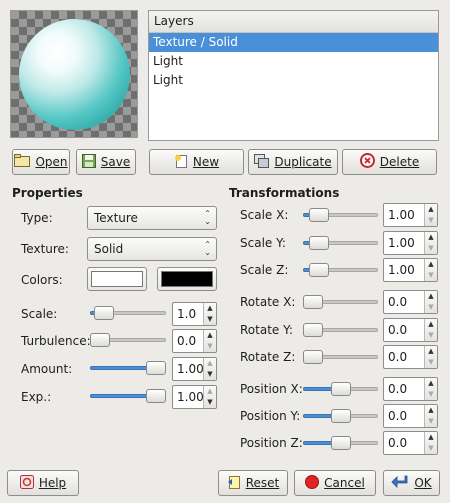 This screenshot has width=450, height=503. I want to click on new-button: New, so click(196, 162).